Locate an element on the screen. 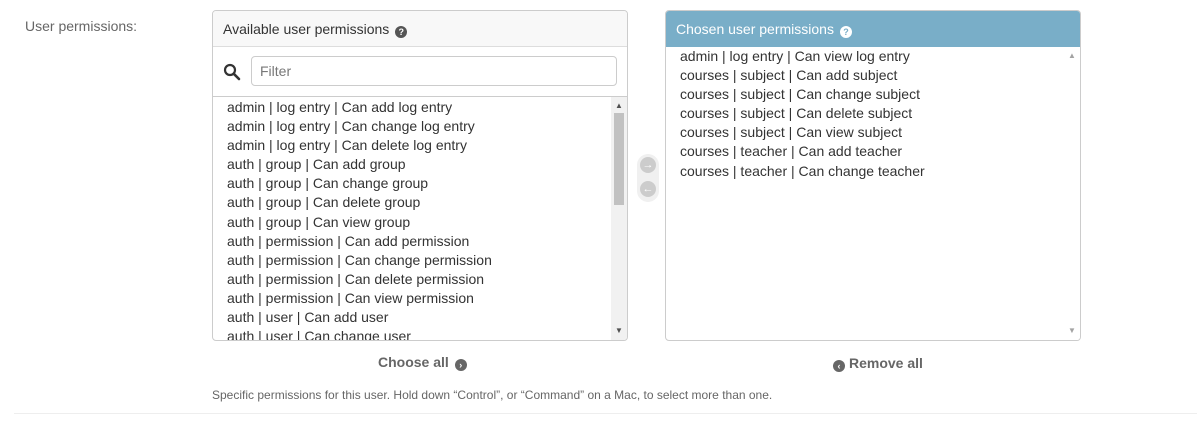  available-list-scrollbar: ▲ ▼ is located at coordinates (619, 218).